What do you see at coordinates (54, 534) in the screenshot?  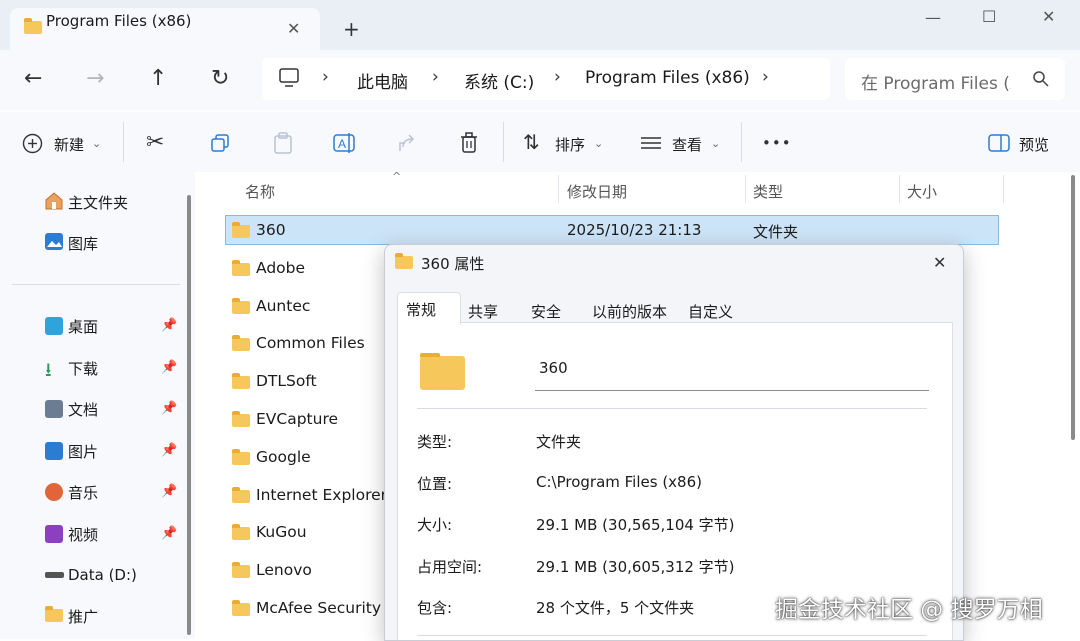 I see `video-icon` at bounding box center [54, 534].